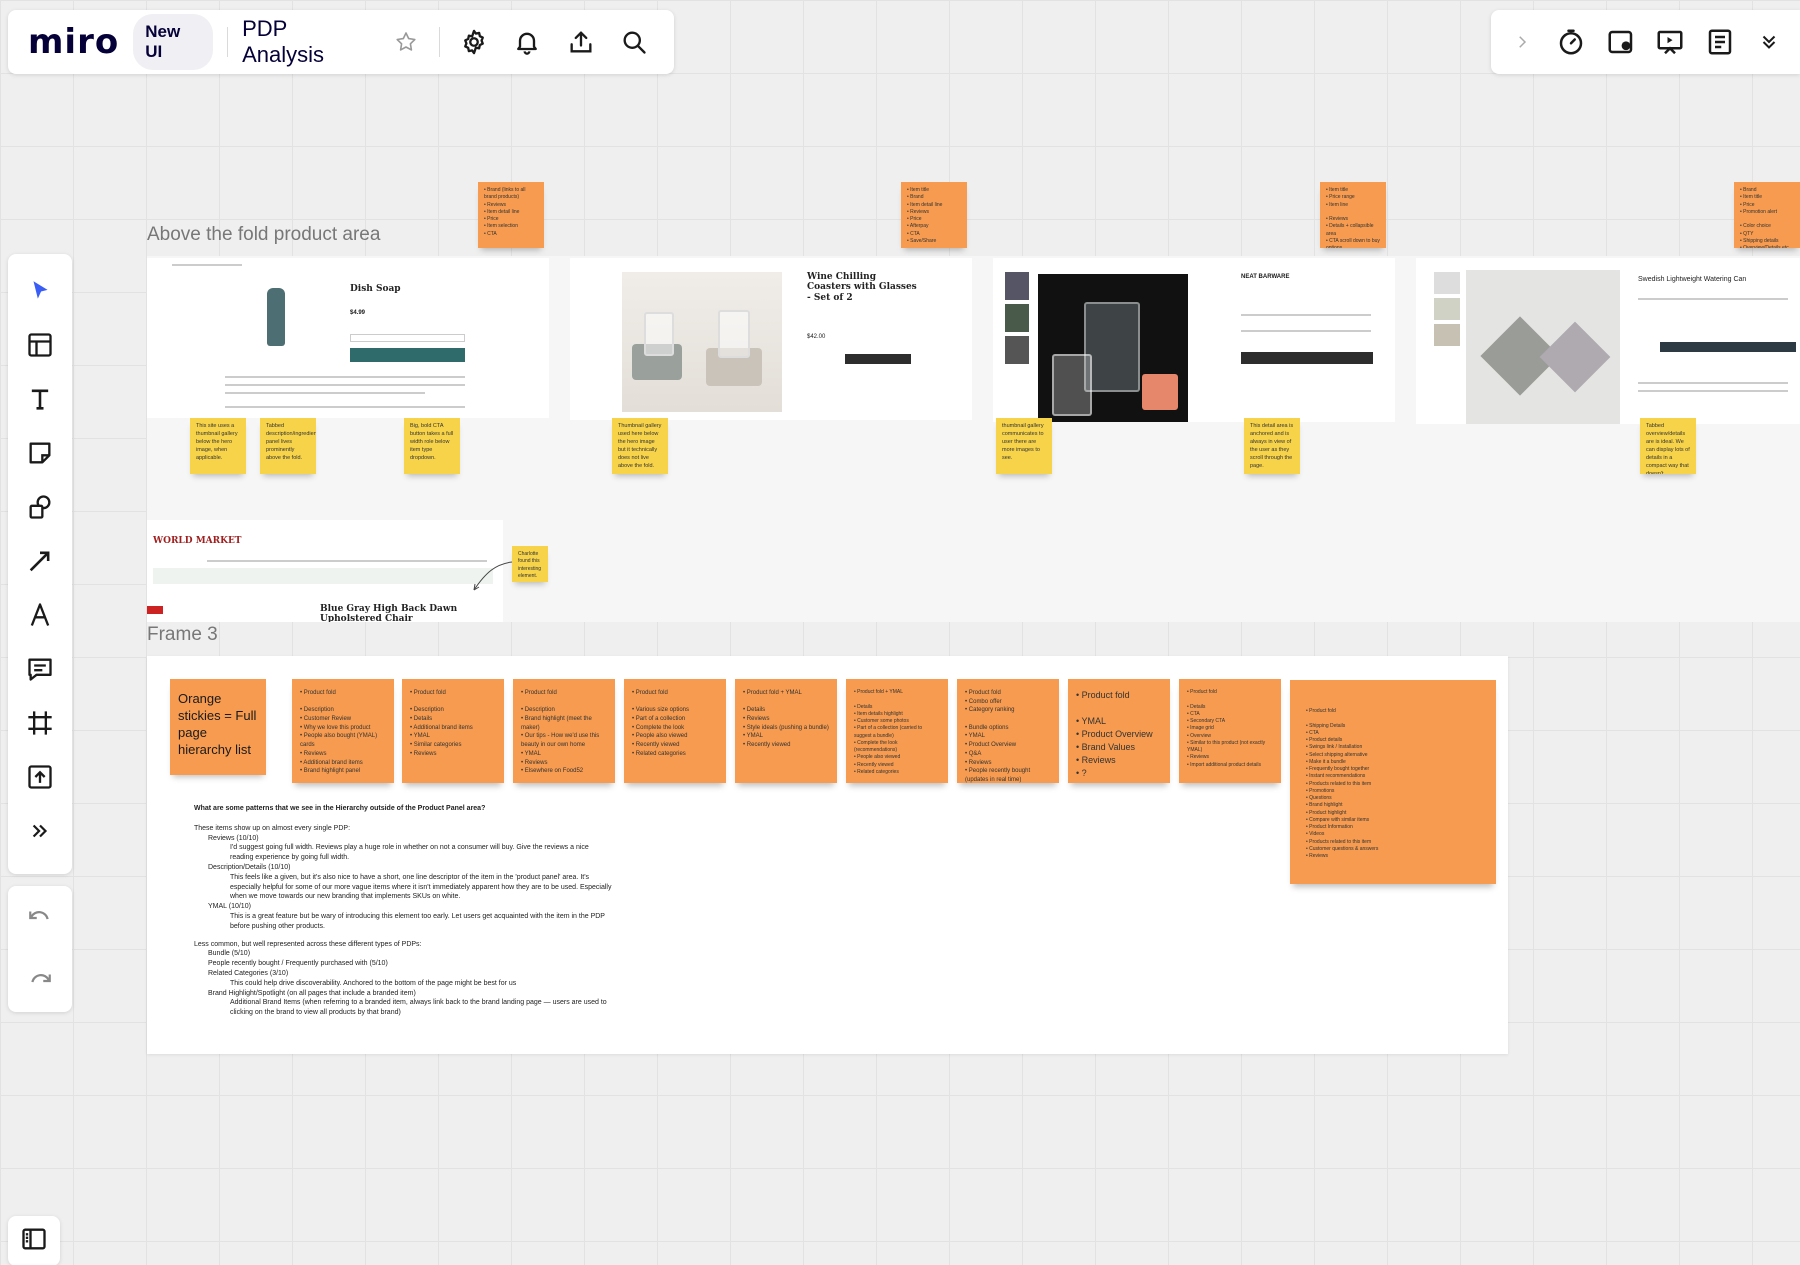 The width and height of the screenshot is (1800, 1265). What do you see at coordinates (358, 313) in the screenshot?
I see `product-price: $4.99` at bounding box center [358, 313].